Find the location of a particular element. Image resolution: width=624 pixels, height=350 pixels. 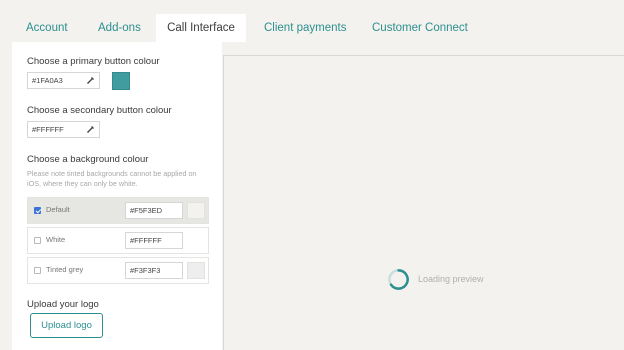

checkbox-tinted-grey is located at coordinates (37, 270).